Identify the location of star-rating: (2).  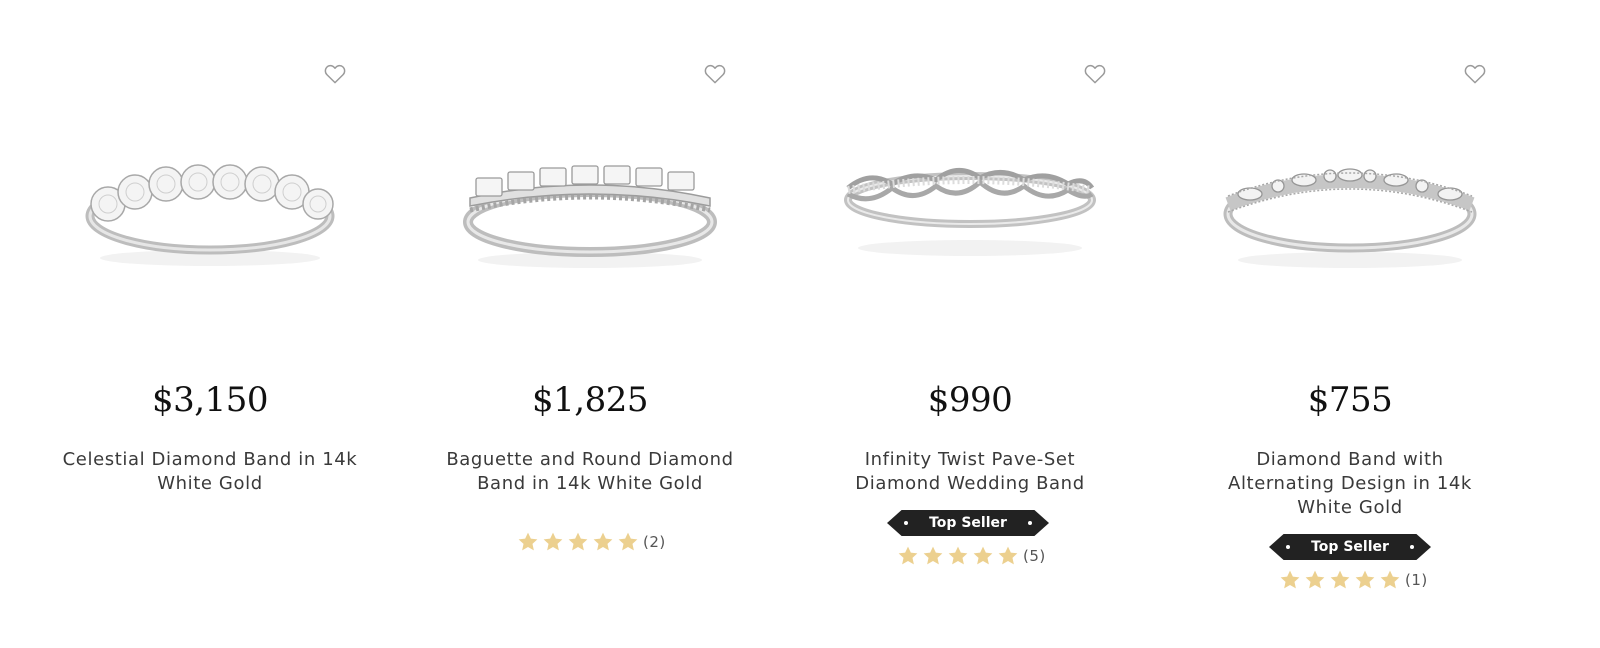
(591, 542).